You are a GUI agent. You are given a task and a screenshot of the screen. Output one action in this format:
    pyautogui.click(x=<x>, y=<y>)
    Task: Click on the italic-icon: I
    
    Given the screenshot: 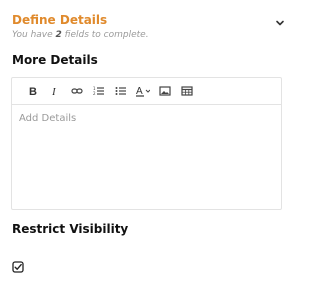 What is the action you would take?
    pyautogui.click(x=55, y=91)
    